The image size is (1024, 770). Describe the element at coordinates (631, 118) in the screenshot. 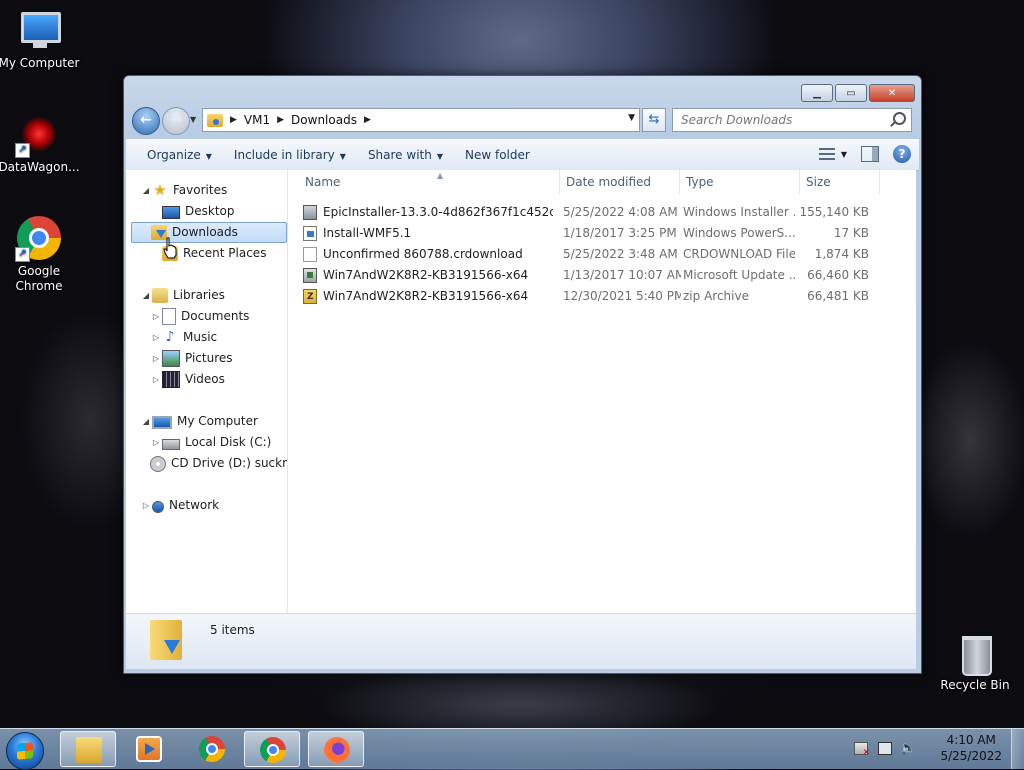

I see `address-history-dropdown: ▼` at that location.